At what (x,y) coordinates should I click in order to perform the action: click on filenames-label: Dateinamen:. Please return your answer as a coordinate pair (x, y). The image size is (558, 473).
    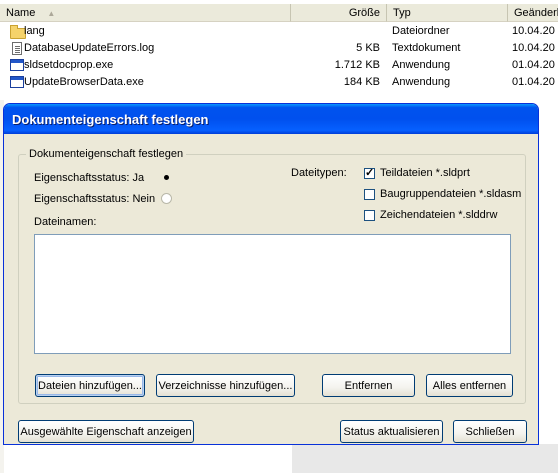
    Looking at the image, I should click on (65, 222).